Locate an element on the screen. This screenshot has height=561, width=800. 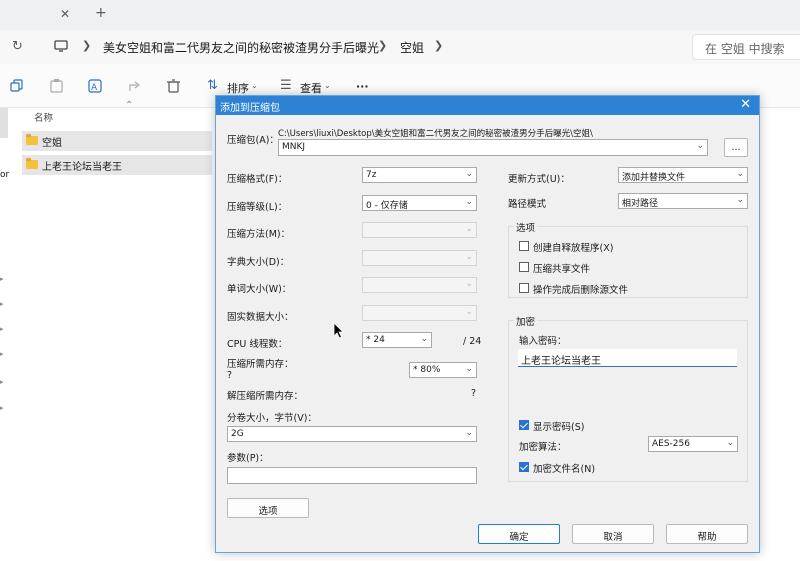
close-tab-icon: ✕ is located at coordinates (65, 14).